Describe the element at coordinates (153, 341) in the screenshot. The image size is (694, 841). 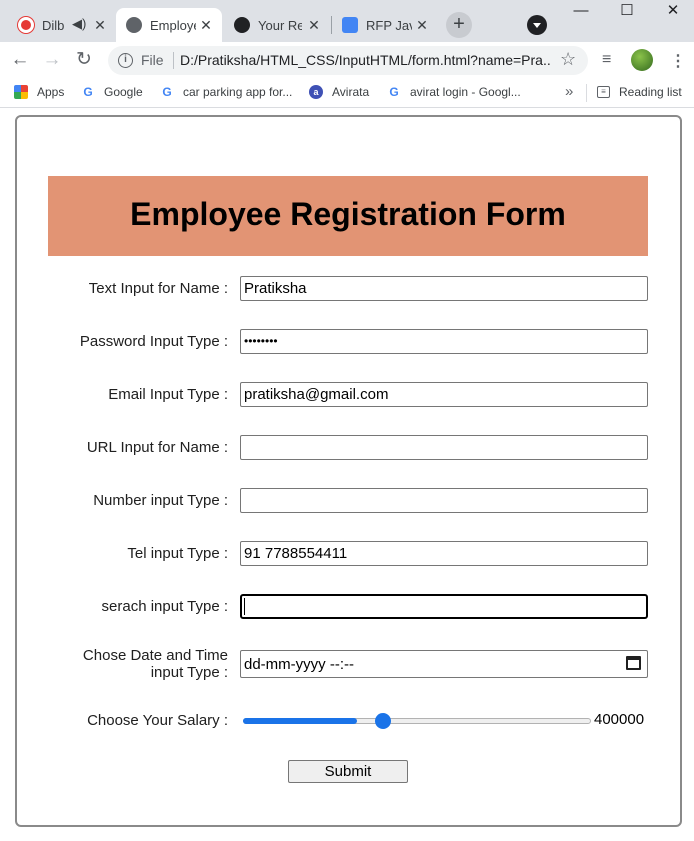
I see `password-label: Password Input Type :` at that location.